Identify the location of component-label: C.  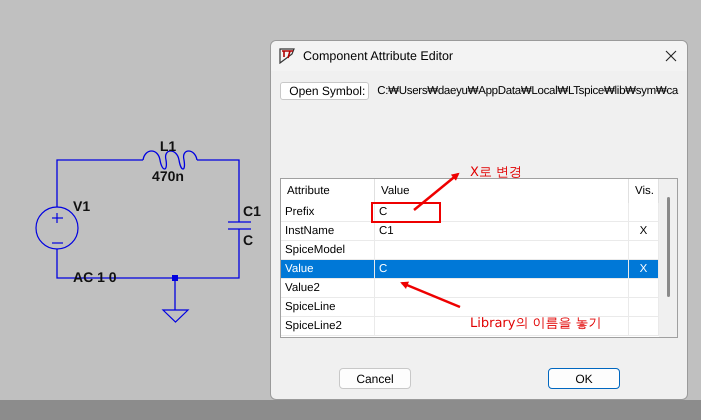
(248, 240).